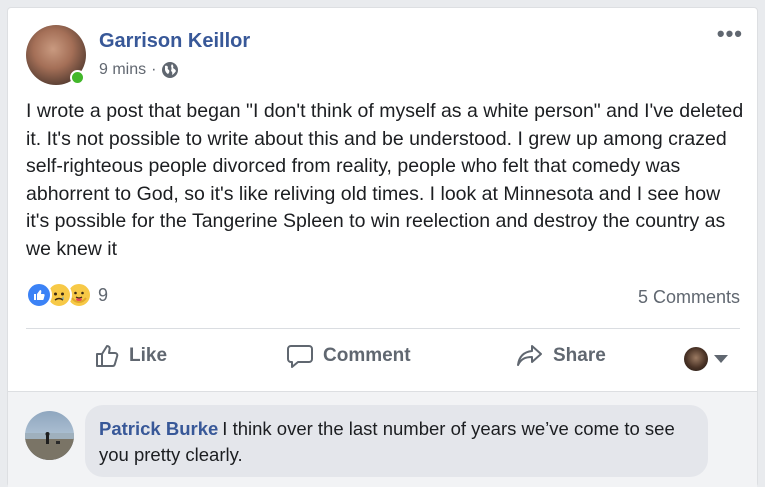 The image size is (765, 487). Describe the element at coordinates (367, 355) in the screenshot. I see `comment-label: Comment` at that location.